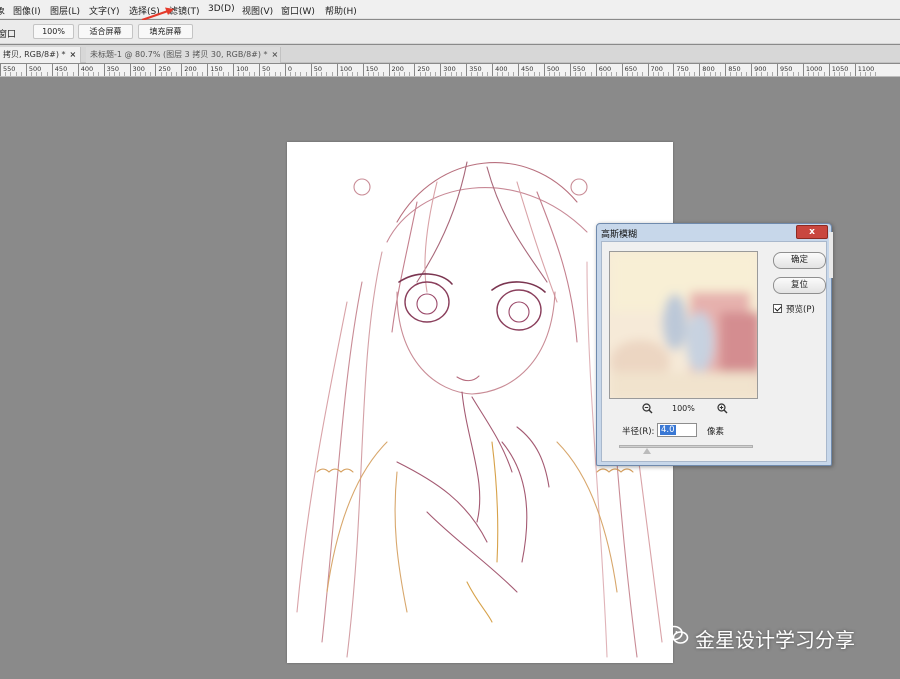  Describe the element at coordinates (183, 55) in the screenshot. I see `document-tab-untitled: 未标题-1 @ 80.7% (图层 3 拷贝 30, RGB/8#) * ×` at that location.